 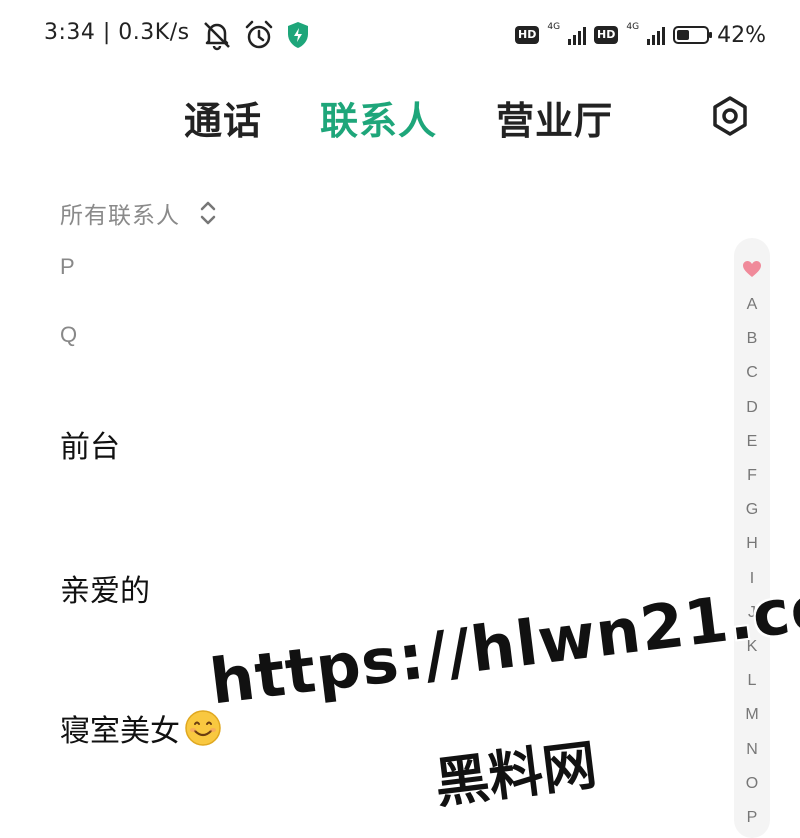 What do you see at coordinates (752, 476) in the screenshot?
I see `index-letter-f: F` at bounding box center [752, 476].